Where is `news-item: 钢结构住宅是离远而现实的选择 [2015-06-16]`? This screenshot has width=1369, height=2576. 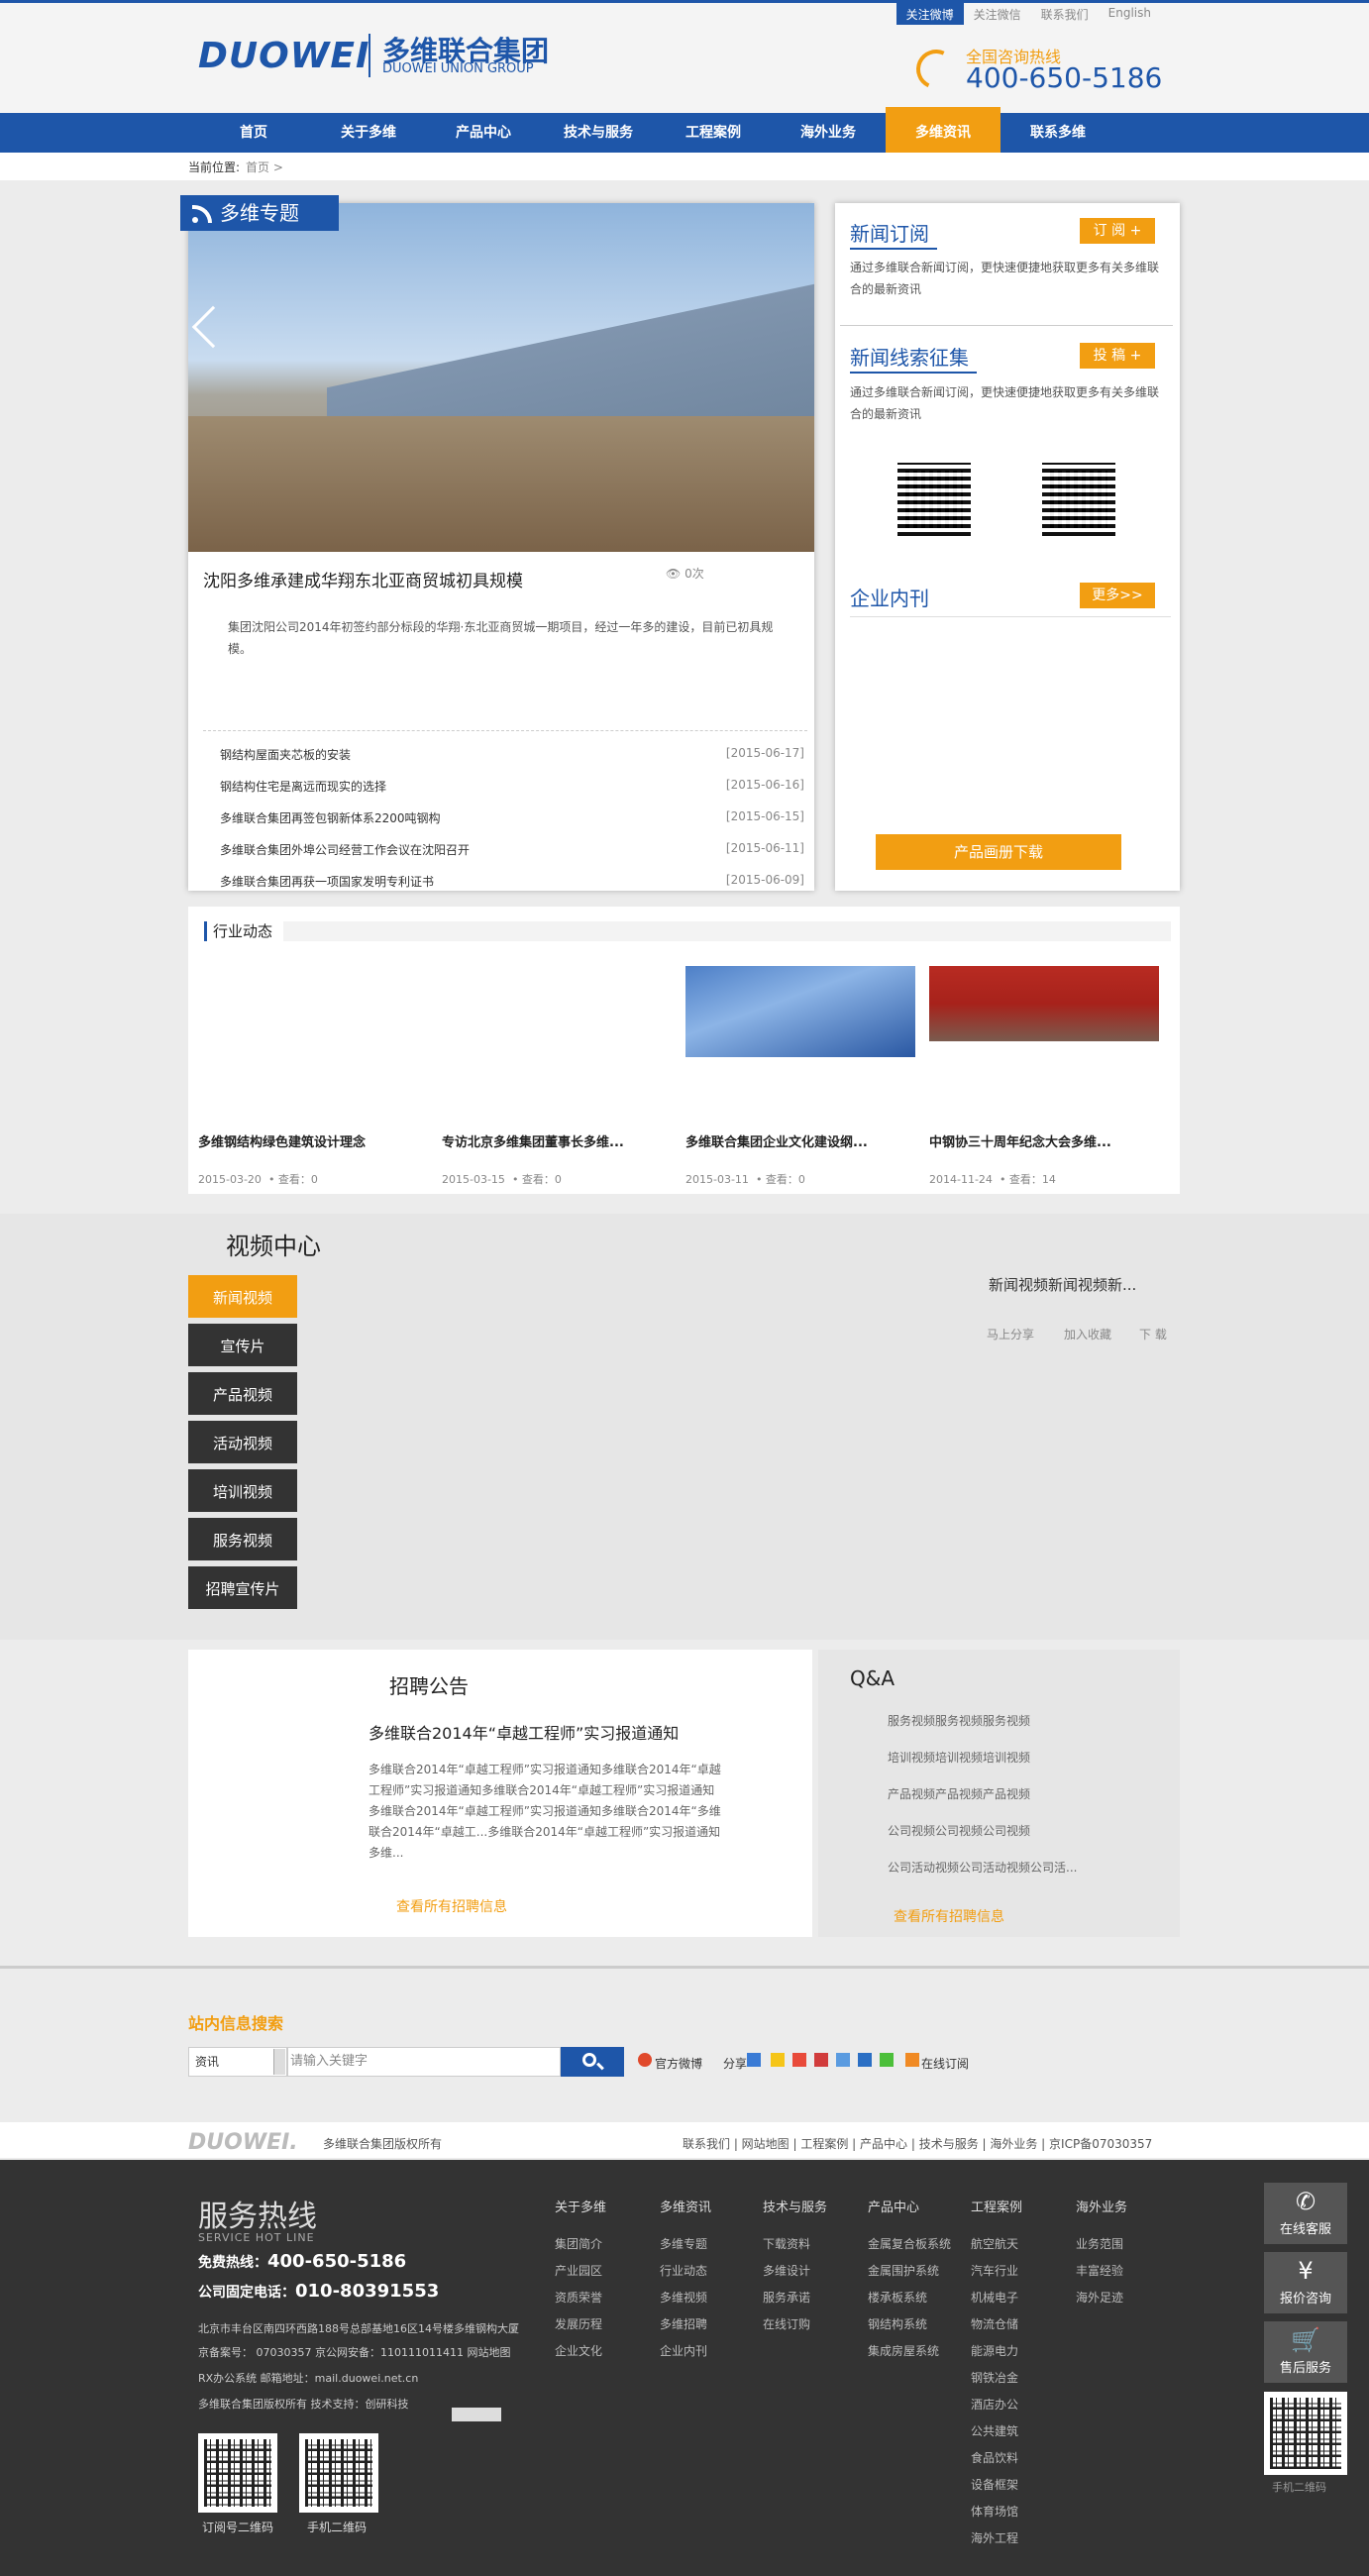
news-item: 钢结构住宅是离远而现实的选择 [2015-06-16] is located at coordinates (512, 788).